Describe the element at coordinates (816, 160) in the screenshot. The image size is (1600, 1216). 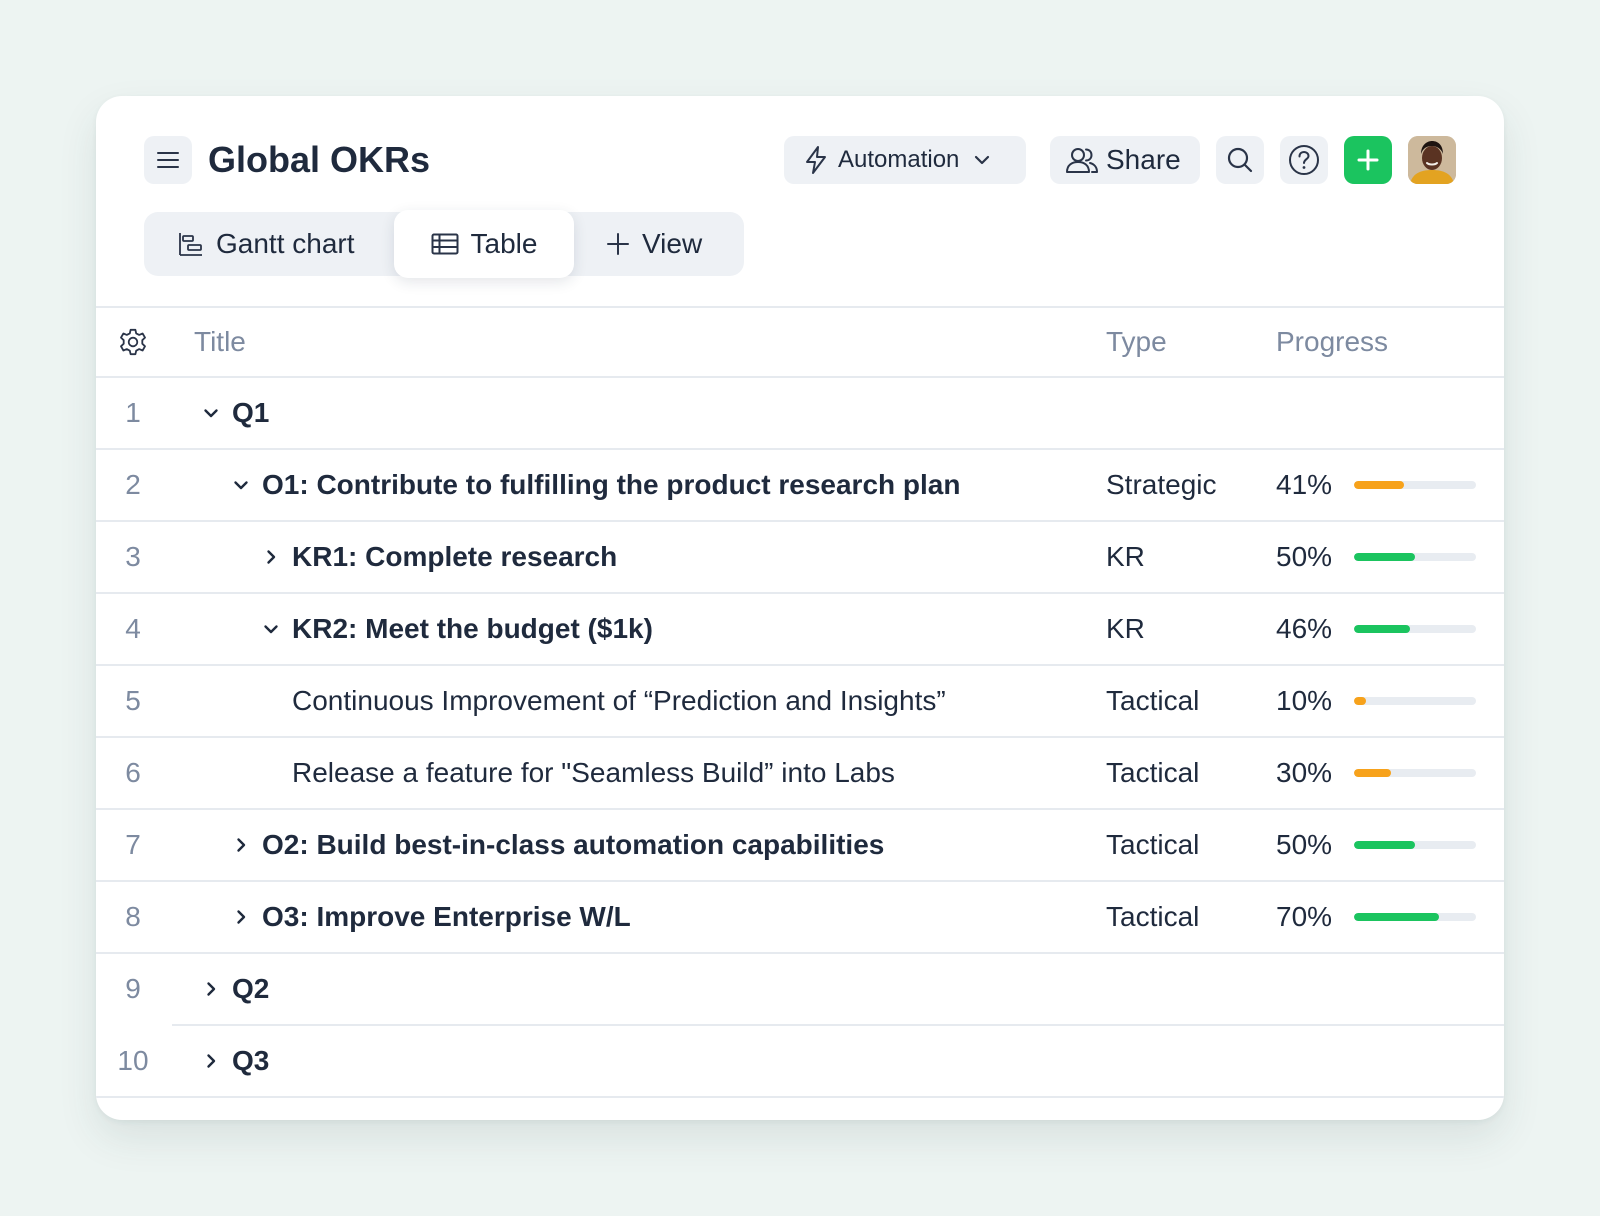
I see `lightning-icon` at that location.